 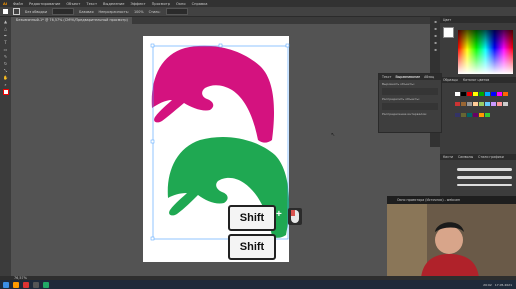 I want to click on keystroke-shift-key-2: Shift, so click(x=252, y=247).